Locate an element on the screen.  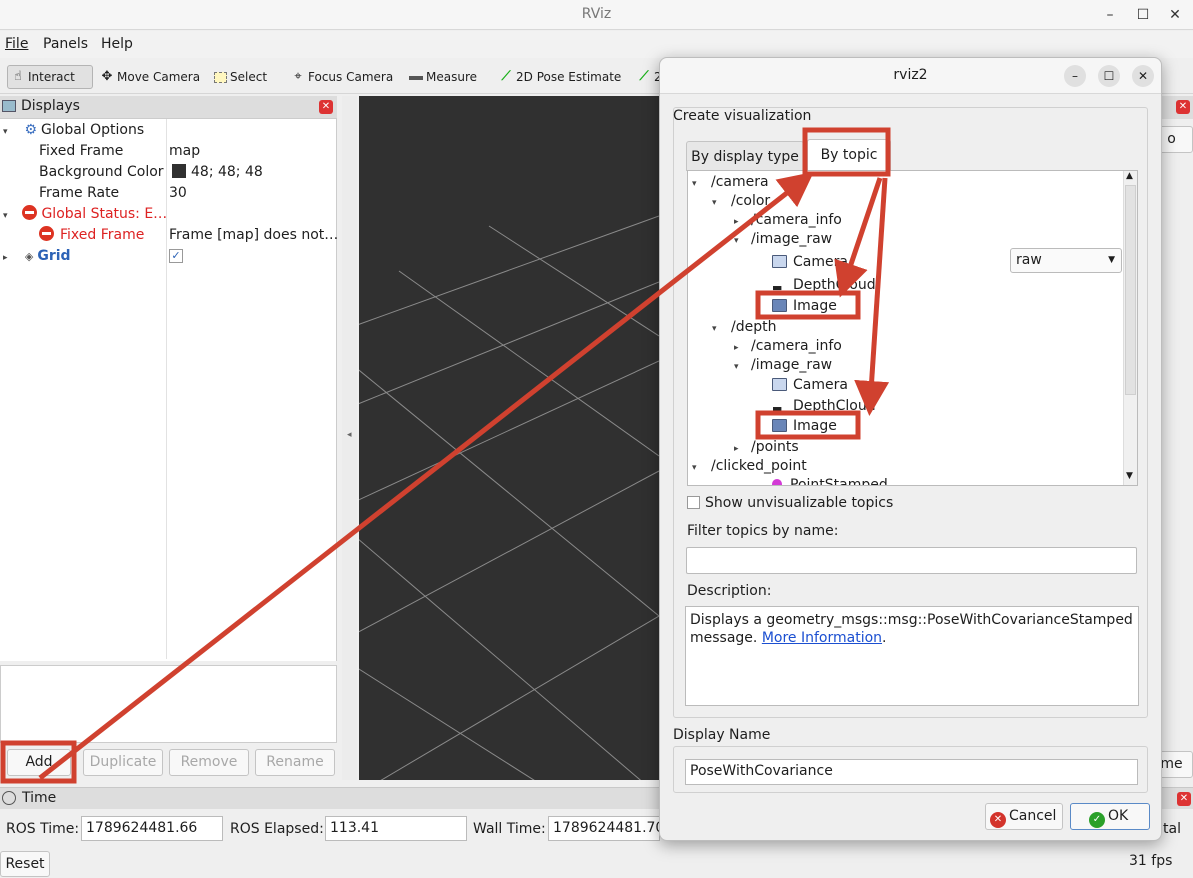
tree-item-camera: ▾ /camera is located at coordinates (730, 182).